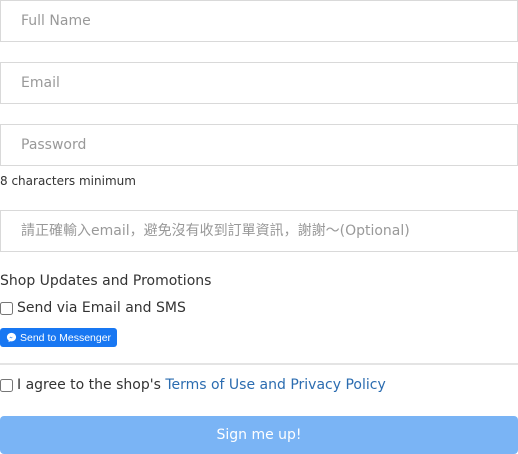 Image resolution: width=518 pixels, height=454 pixels. Describe the element at coordinates (6, 308) in the screenshot. I see `sms-opt-in-checkbox` at that location.